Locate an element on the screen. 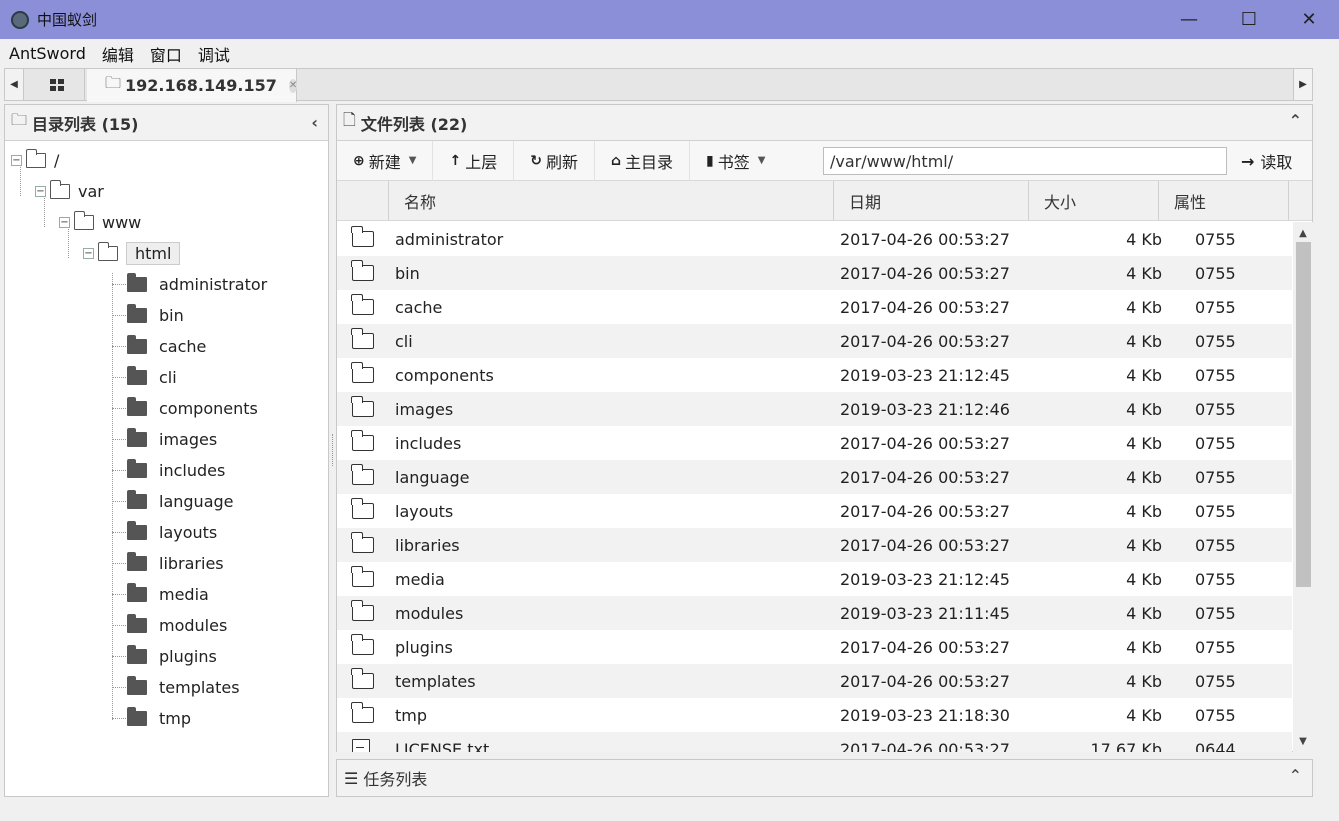  tree-node-child: modules is located at coordinates (177, 625).